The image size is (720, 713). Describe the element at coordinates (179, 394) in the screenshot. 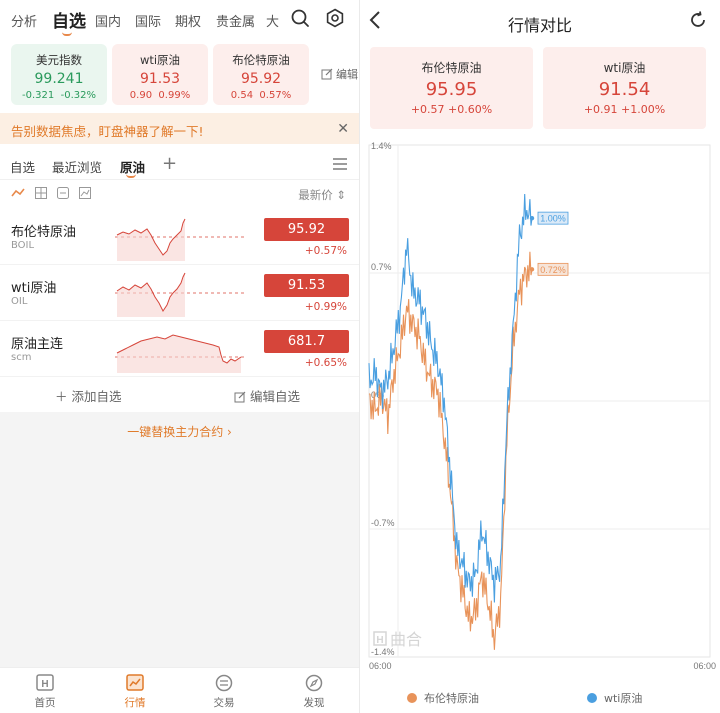

I see `watchlist-actions: ＋ 添加自选 编辑自选` at that location.